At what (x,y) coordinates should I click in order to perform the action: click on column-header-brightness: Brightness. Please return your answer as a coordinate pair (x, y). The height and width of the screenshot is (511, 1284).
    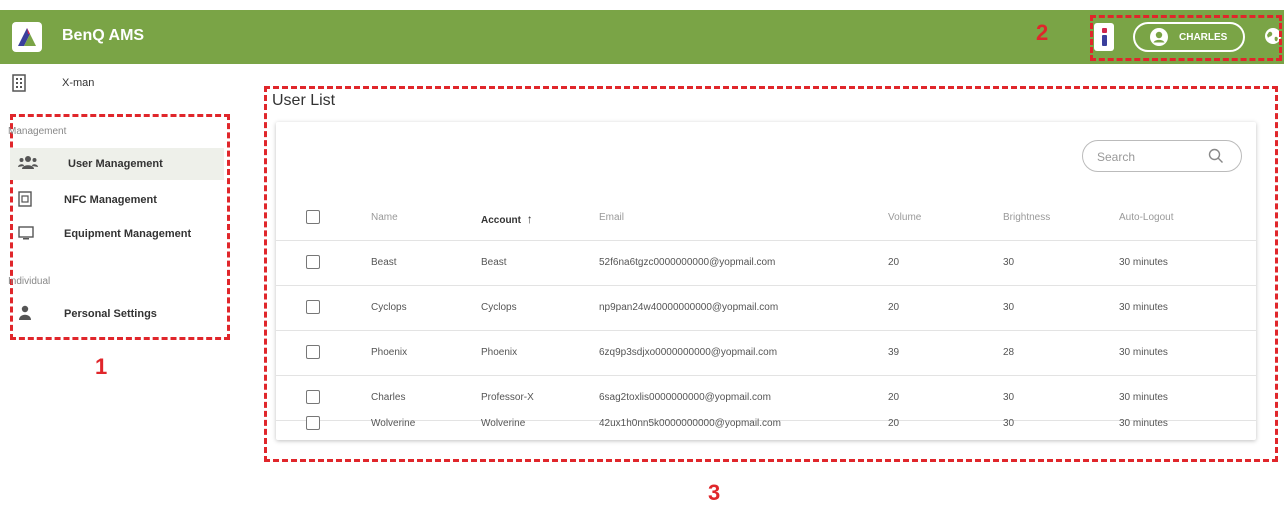
    Looking at the image, I should click on (1026, 217).